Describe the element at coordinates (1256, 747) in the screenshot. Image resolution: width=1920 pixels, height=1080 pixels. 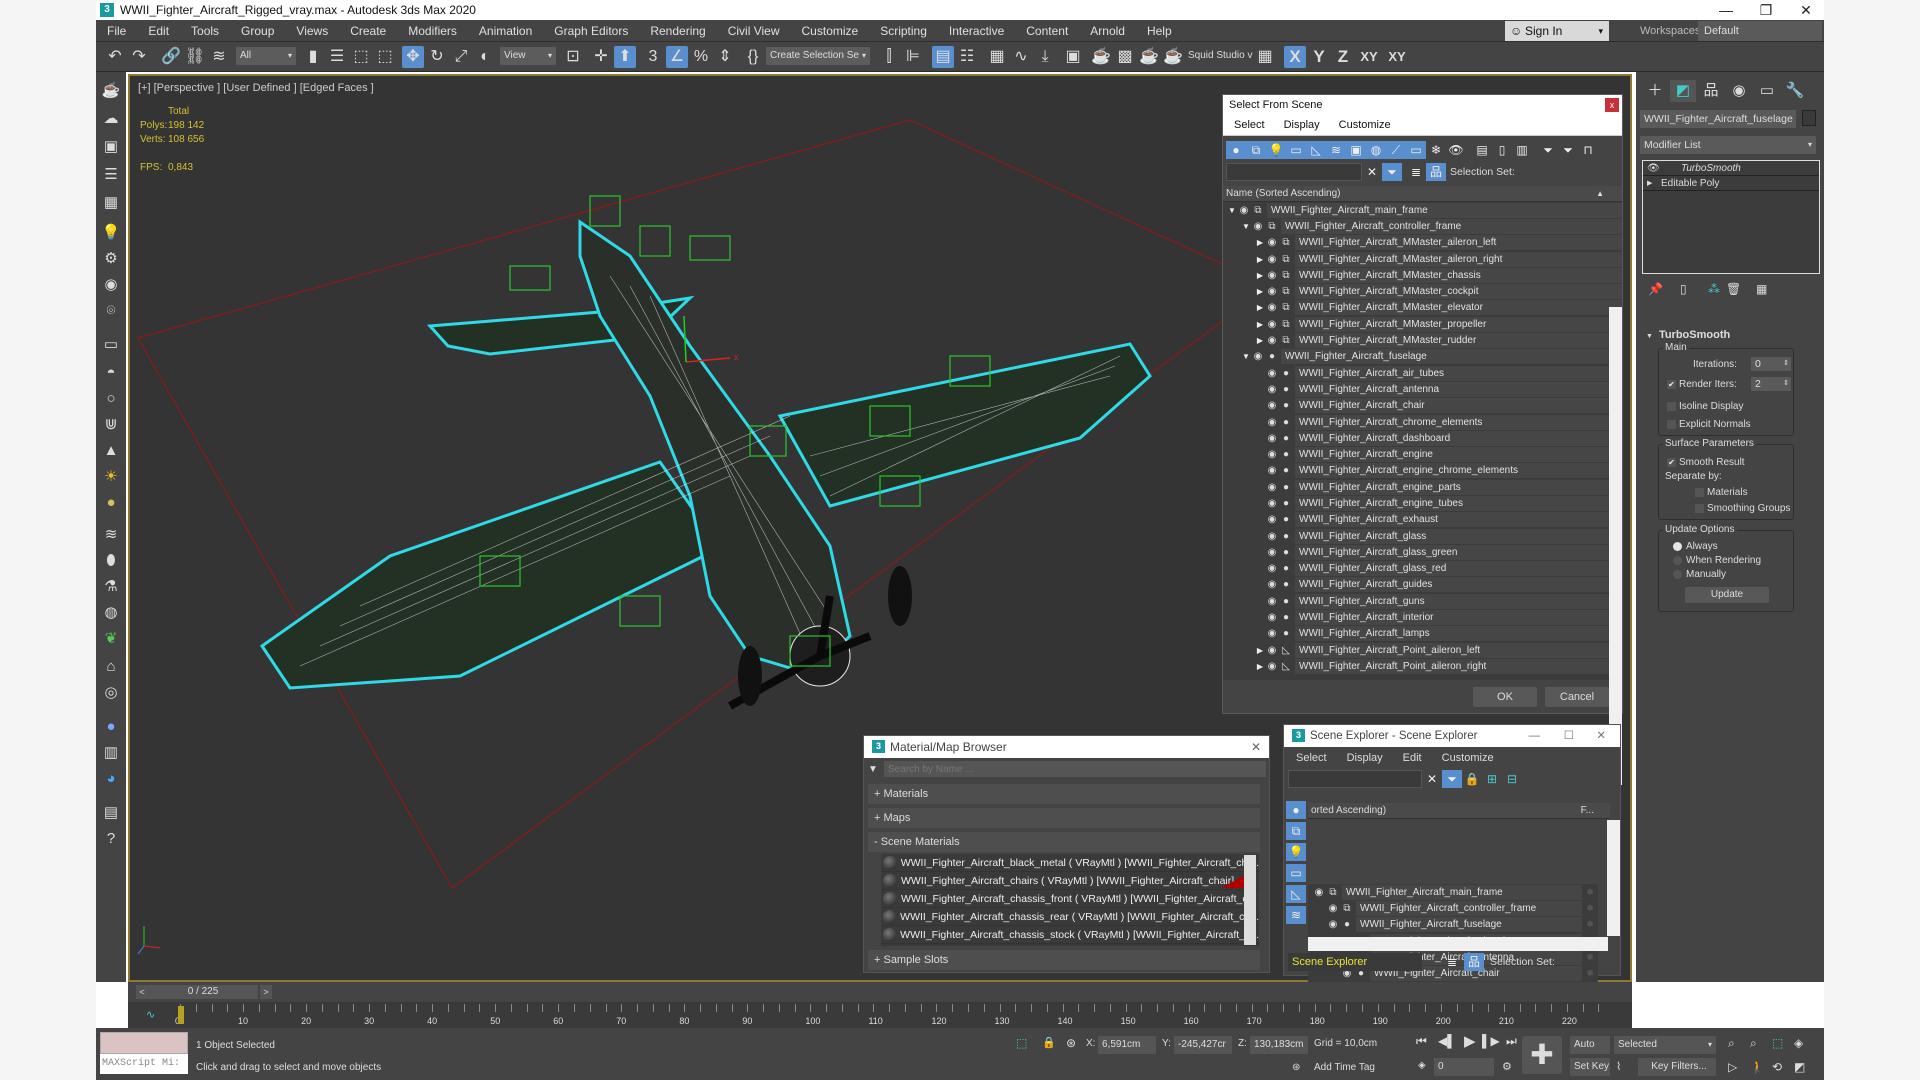
I see `close-icon: ✕` at that location.